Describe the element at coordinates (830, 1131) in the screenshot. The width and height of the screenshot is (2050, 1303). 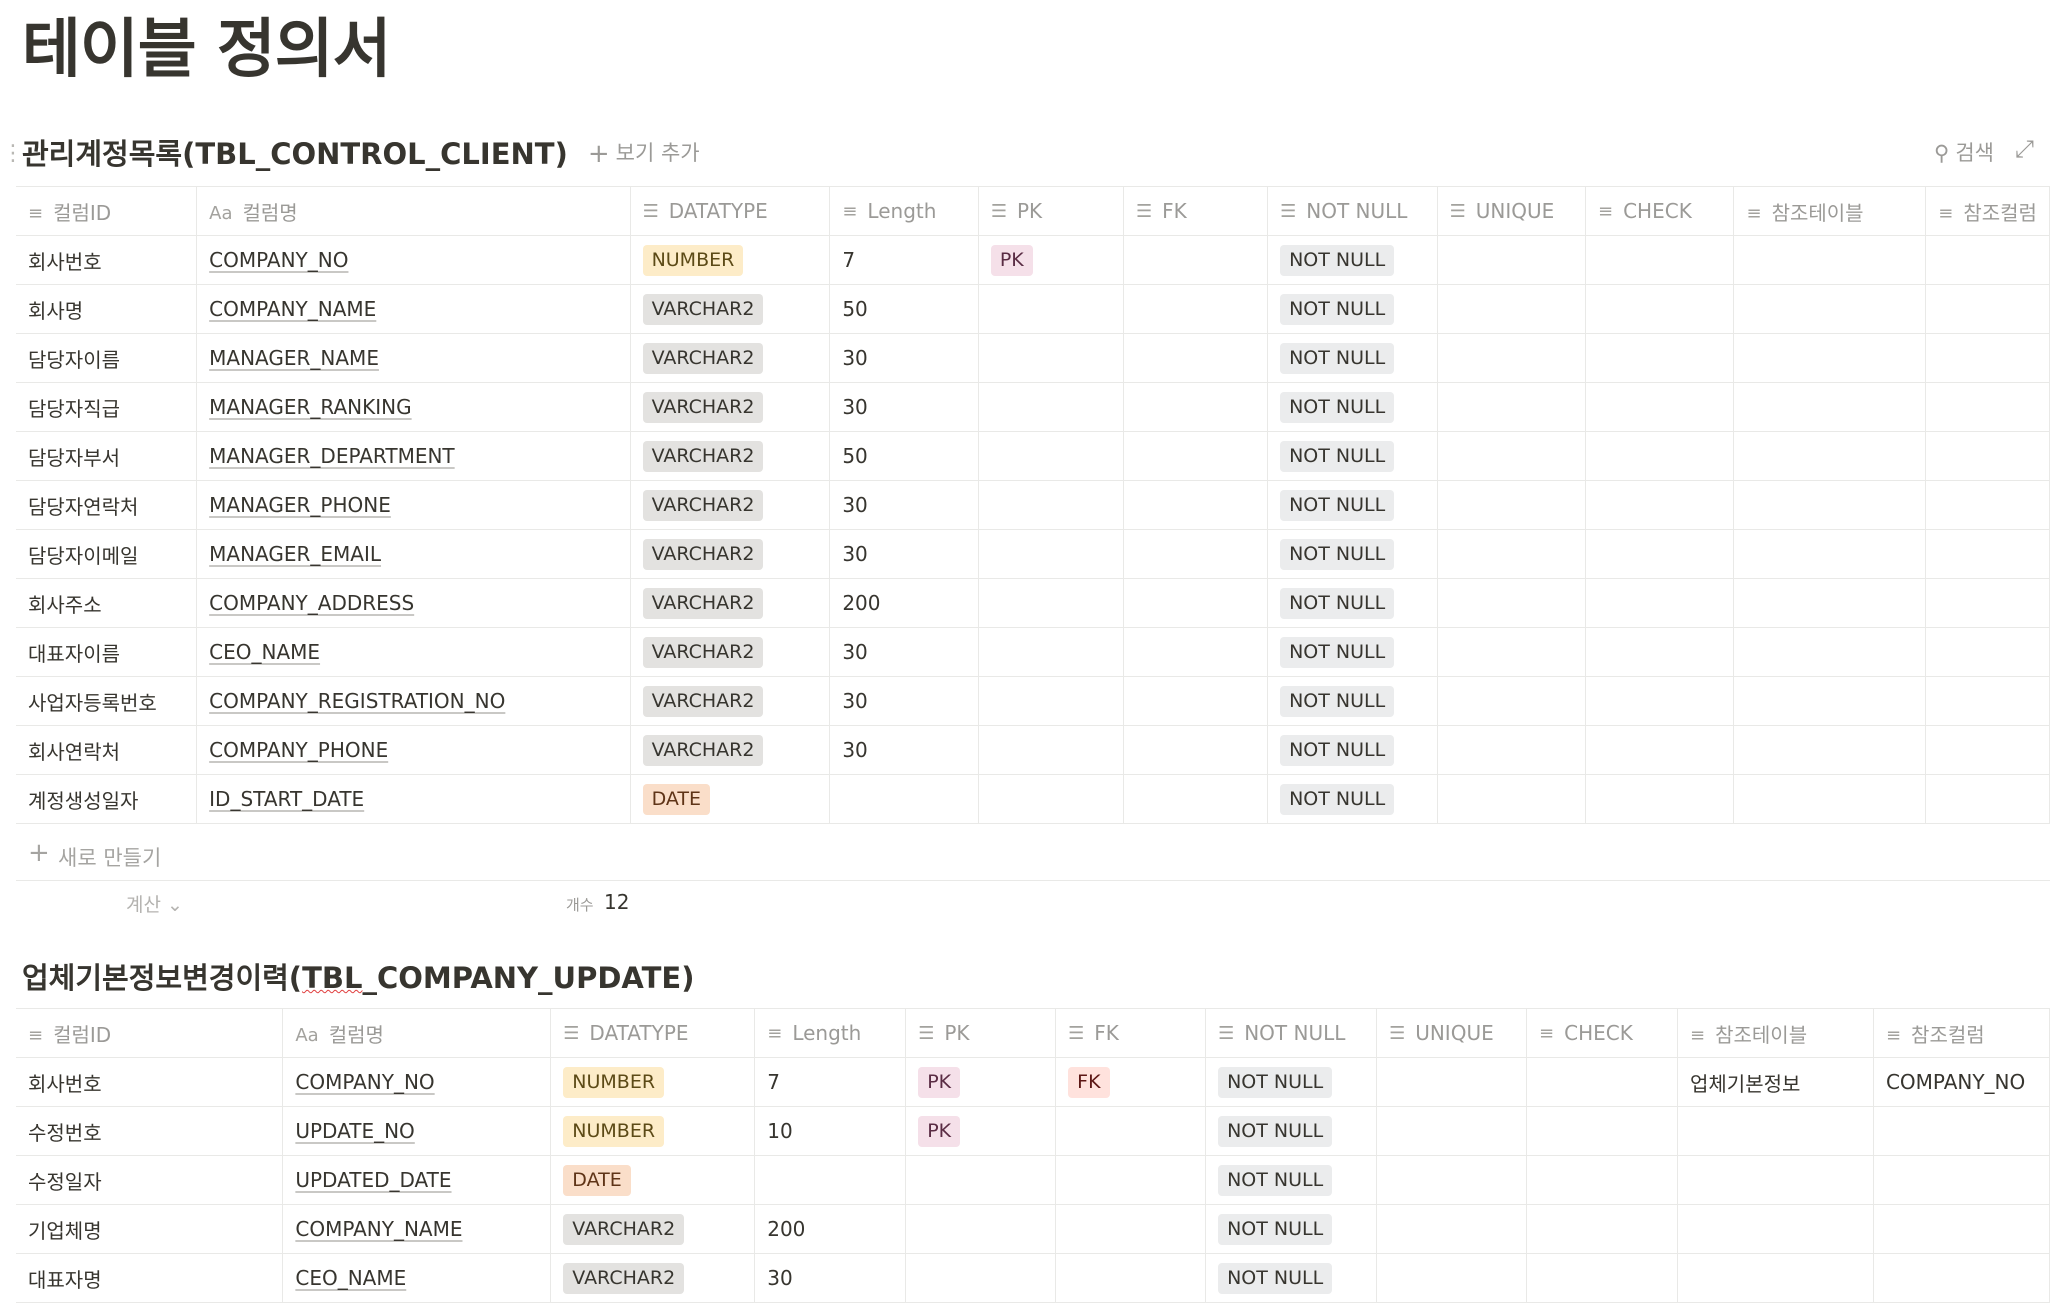
I see `cell-length: 10` at that location.